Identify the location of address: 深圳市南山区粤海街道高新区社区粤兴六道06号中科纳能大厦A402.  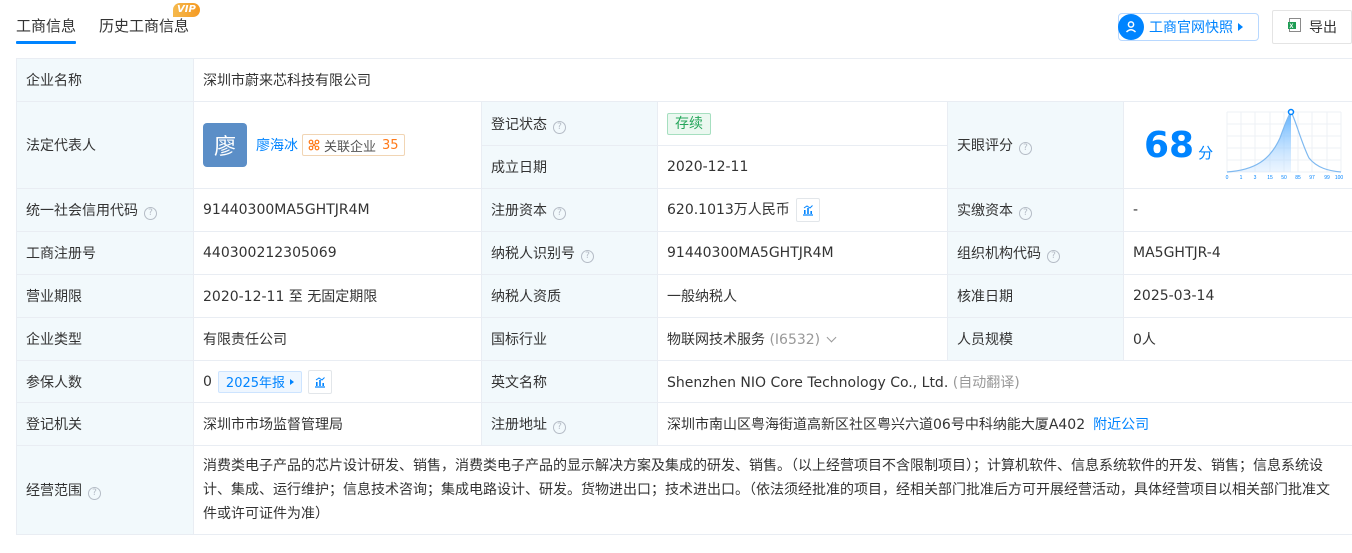
(876, 425).